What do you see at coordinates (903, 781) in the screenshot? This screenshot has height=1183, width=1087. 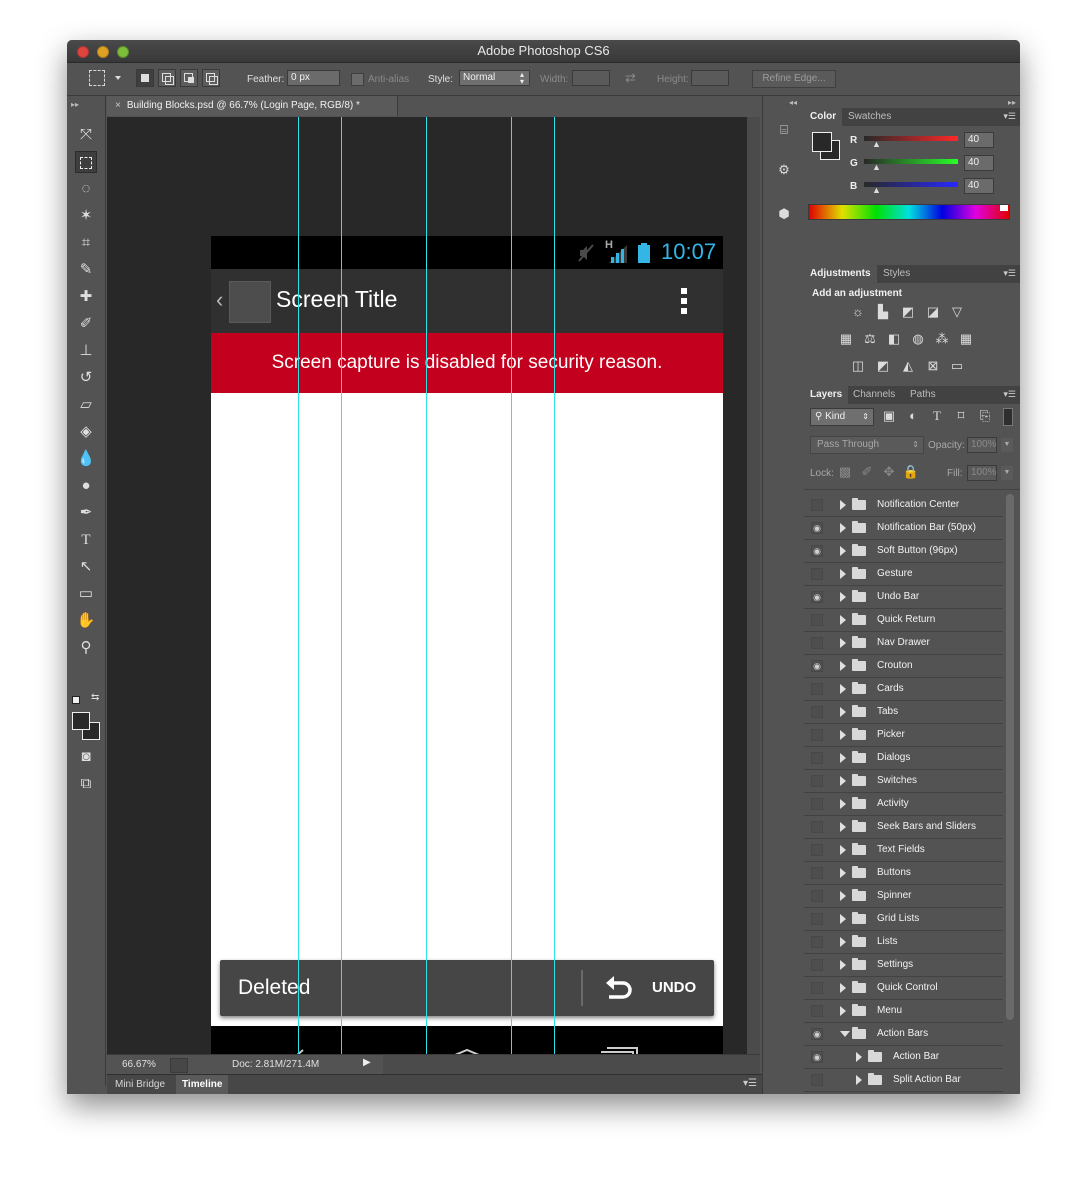 I see `layer-row: Switches` at bounding box center [903, 781].